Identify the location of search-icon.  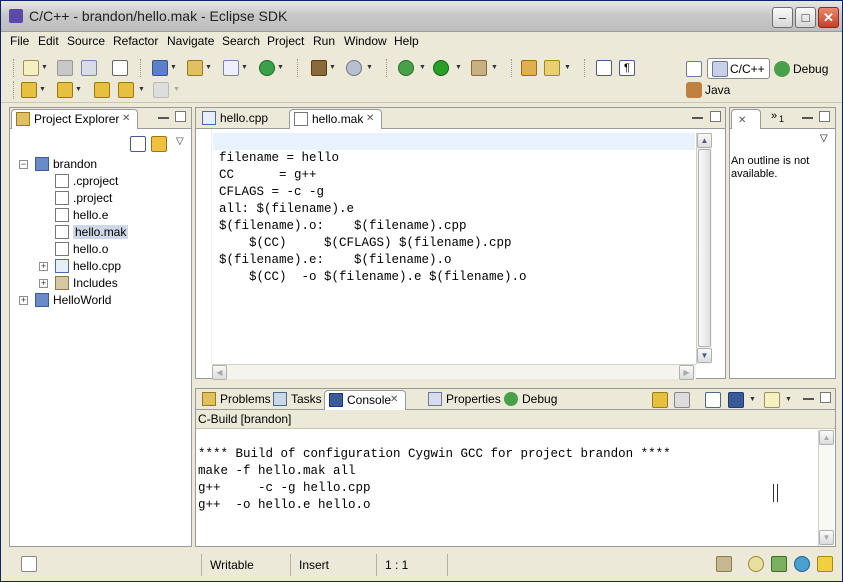
(552, 68).